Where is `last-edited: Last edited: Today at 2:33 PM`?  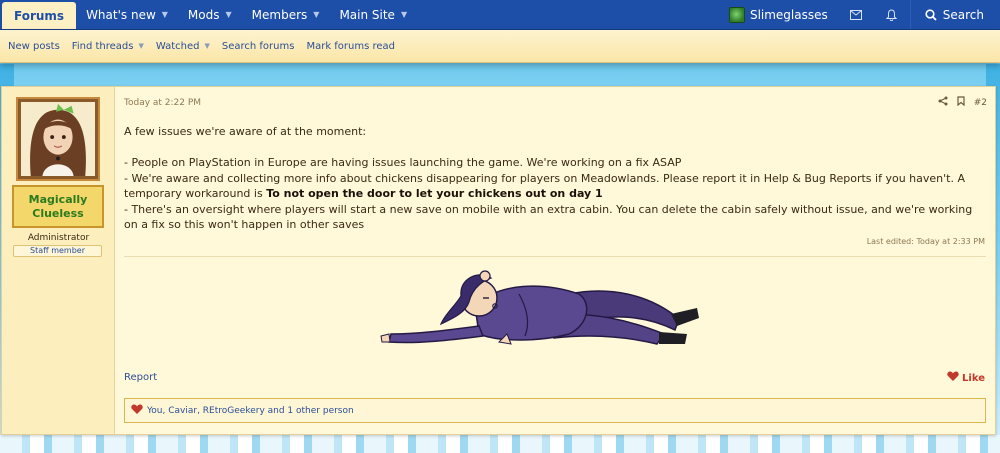 last-edited: Last edited: Today at 2:33 PM is located at coordinates (925, 241).